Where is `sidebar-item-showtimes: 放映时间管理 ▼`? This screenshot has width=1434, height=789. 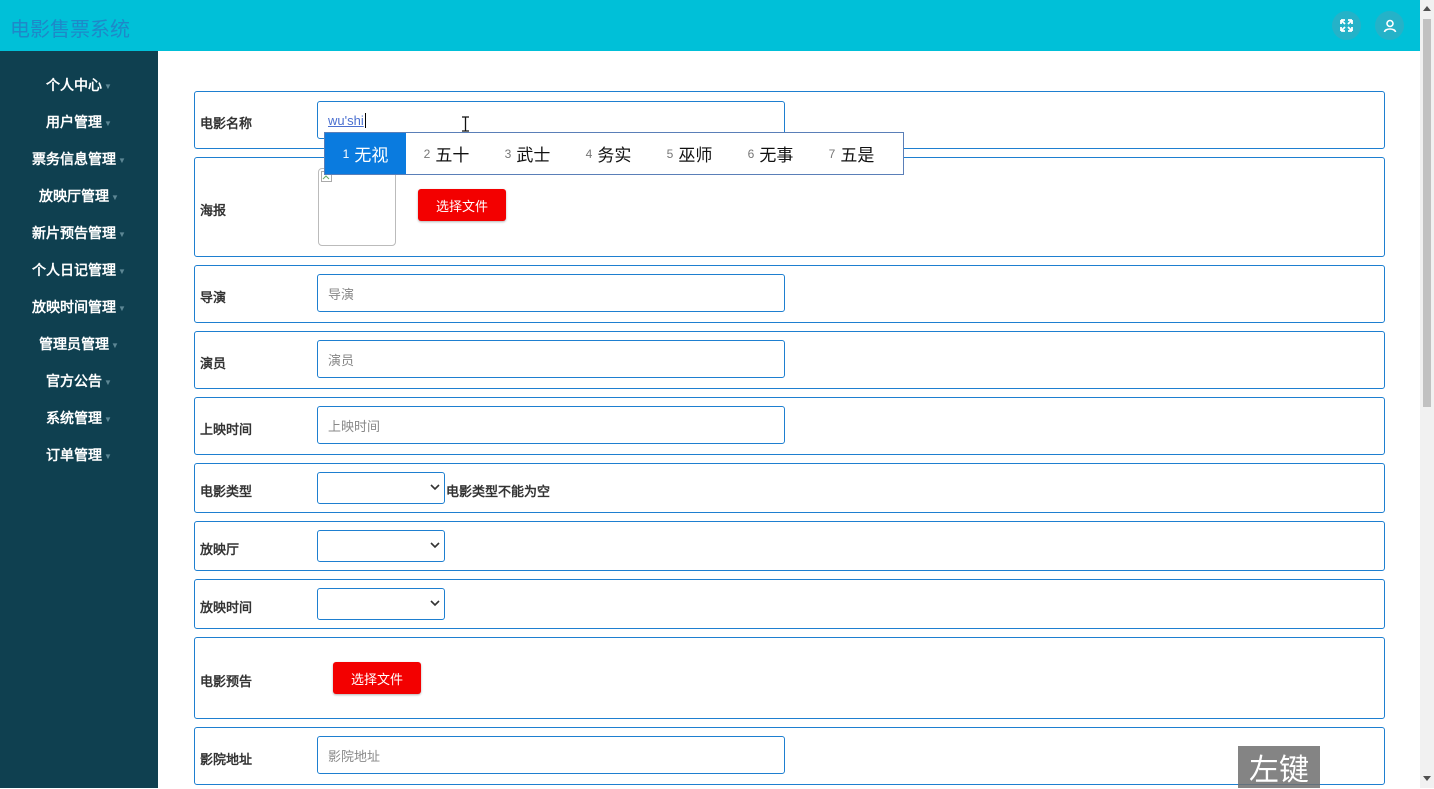 sidebar-item-showtimes: 放映时间管理 ▼ is located at coordinates (79, 306).